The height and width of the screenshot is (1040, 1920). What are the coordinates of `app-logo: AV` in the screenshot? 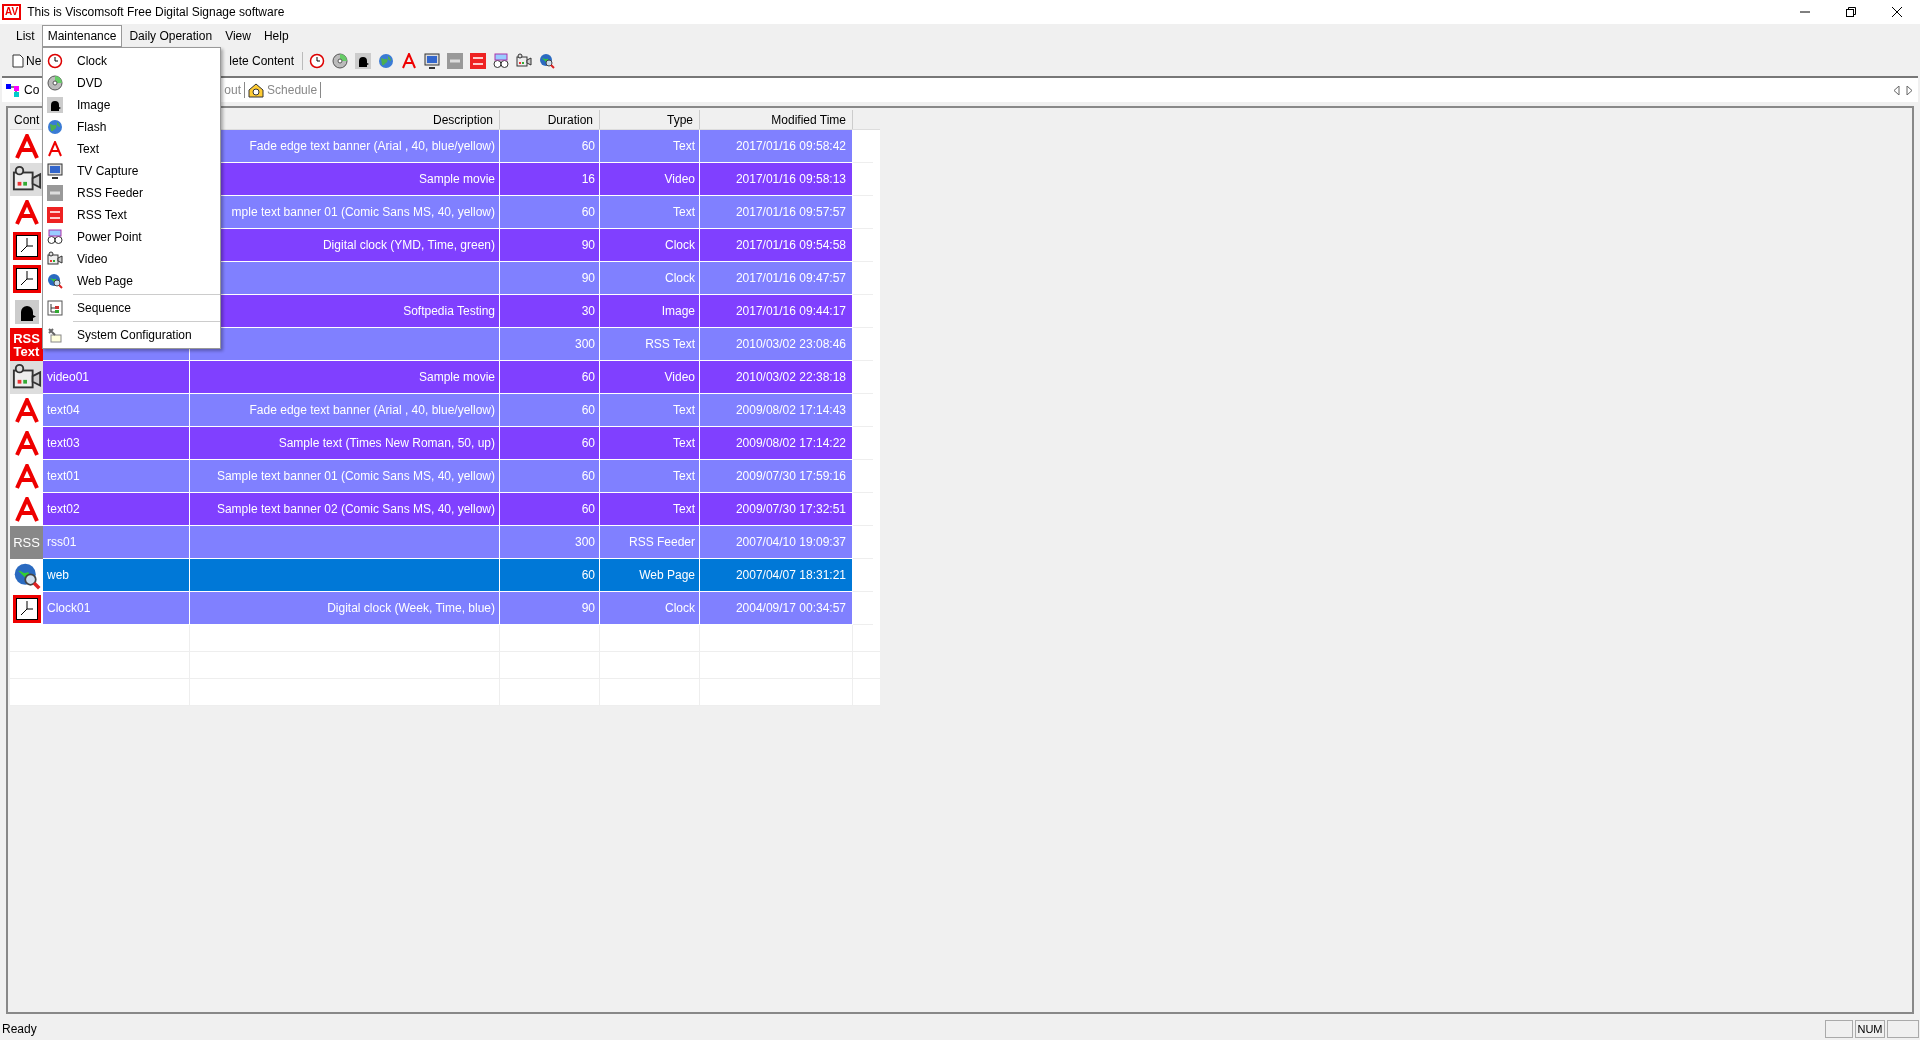 It's located at (12, 12).